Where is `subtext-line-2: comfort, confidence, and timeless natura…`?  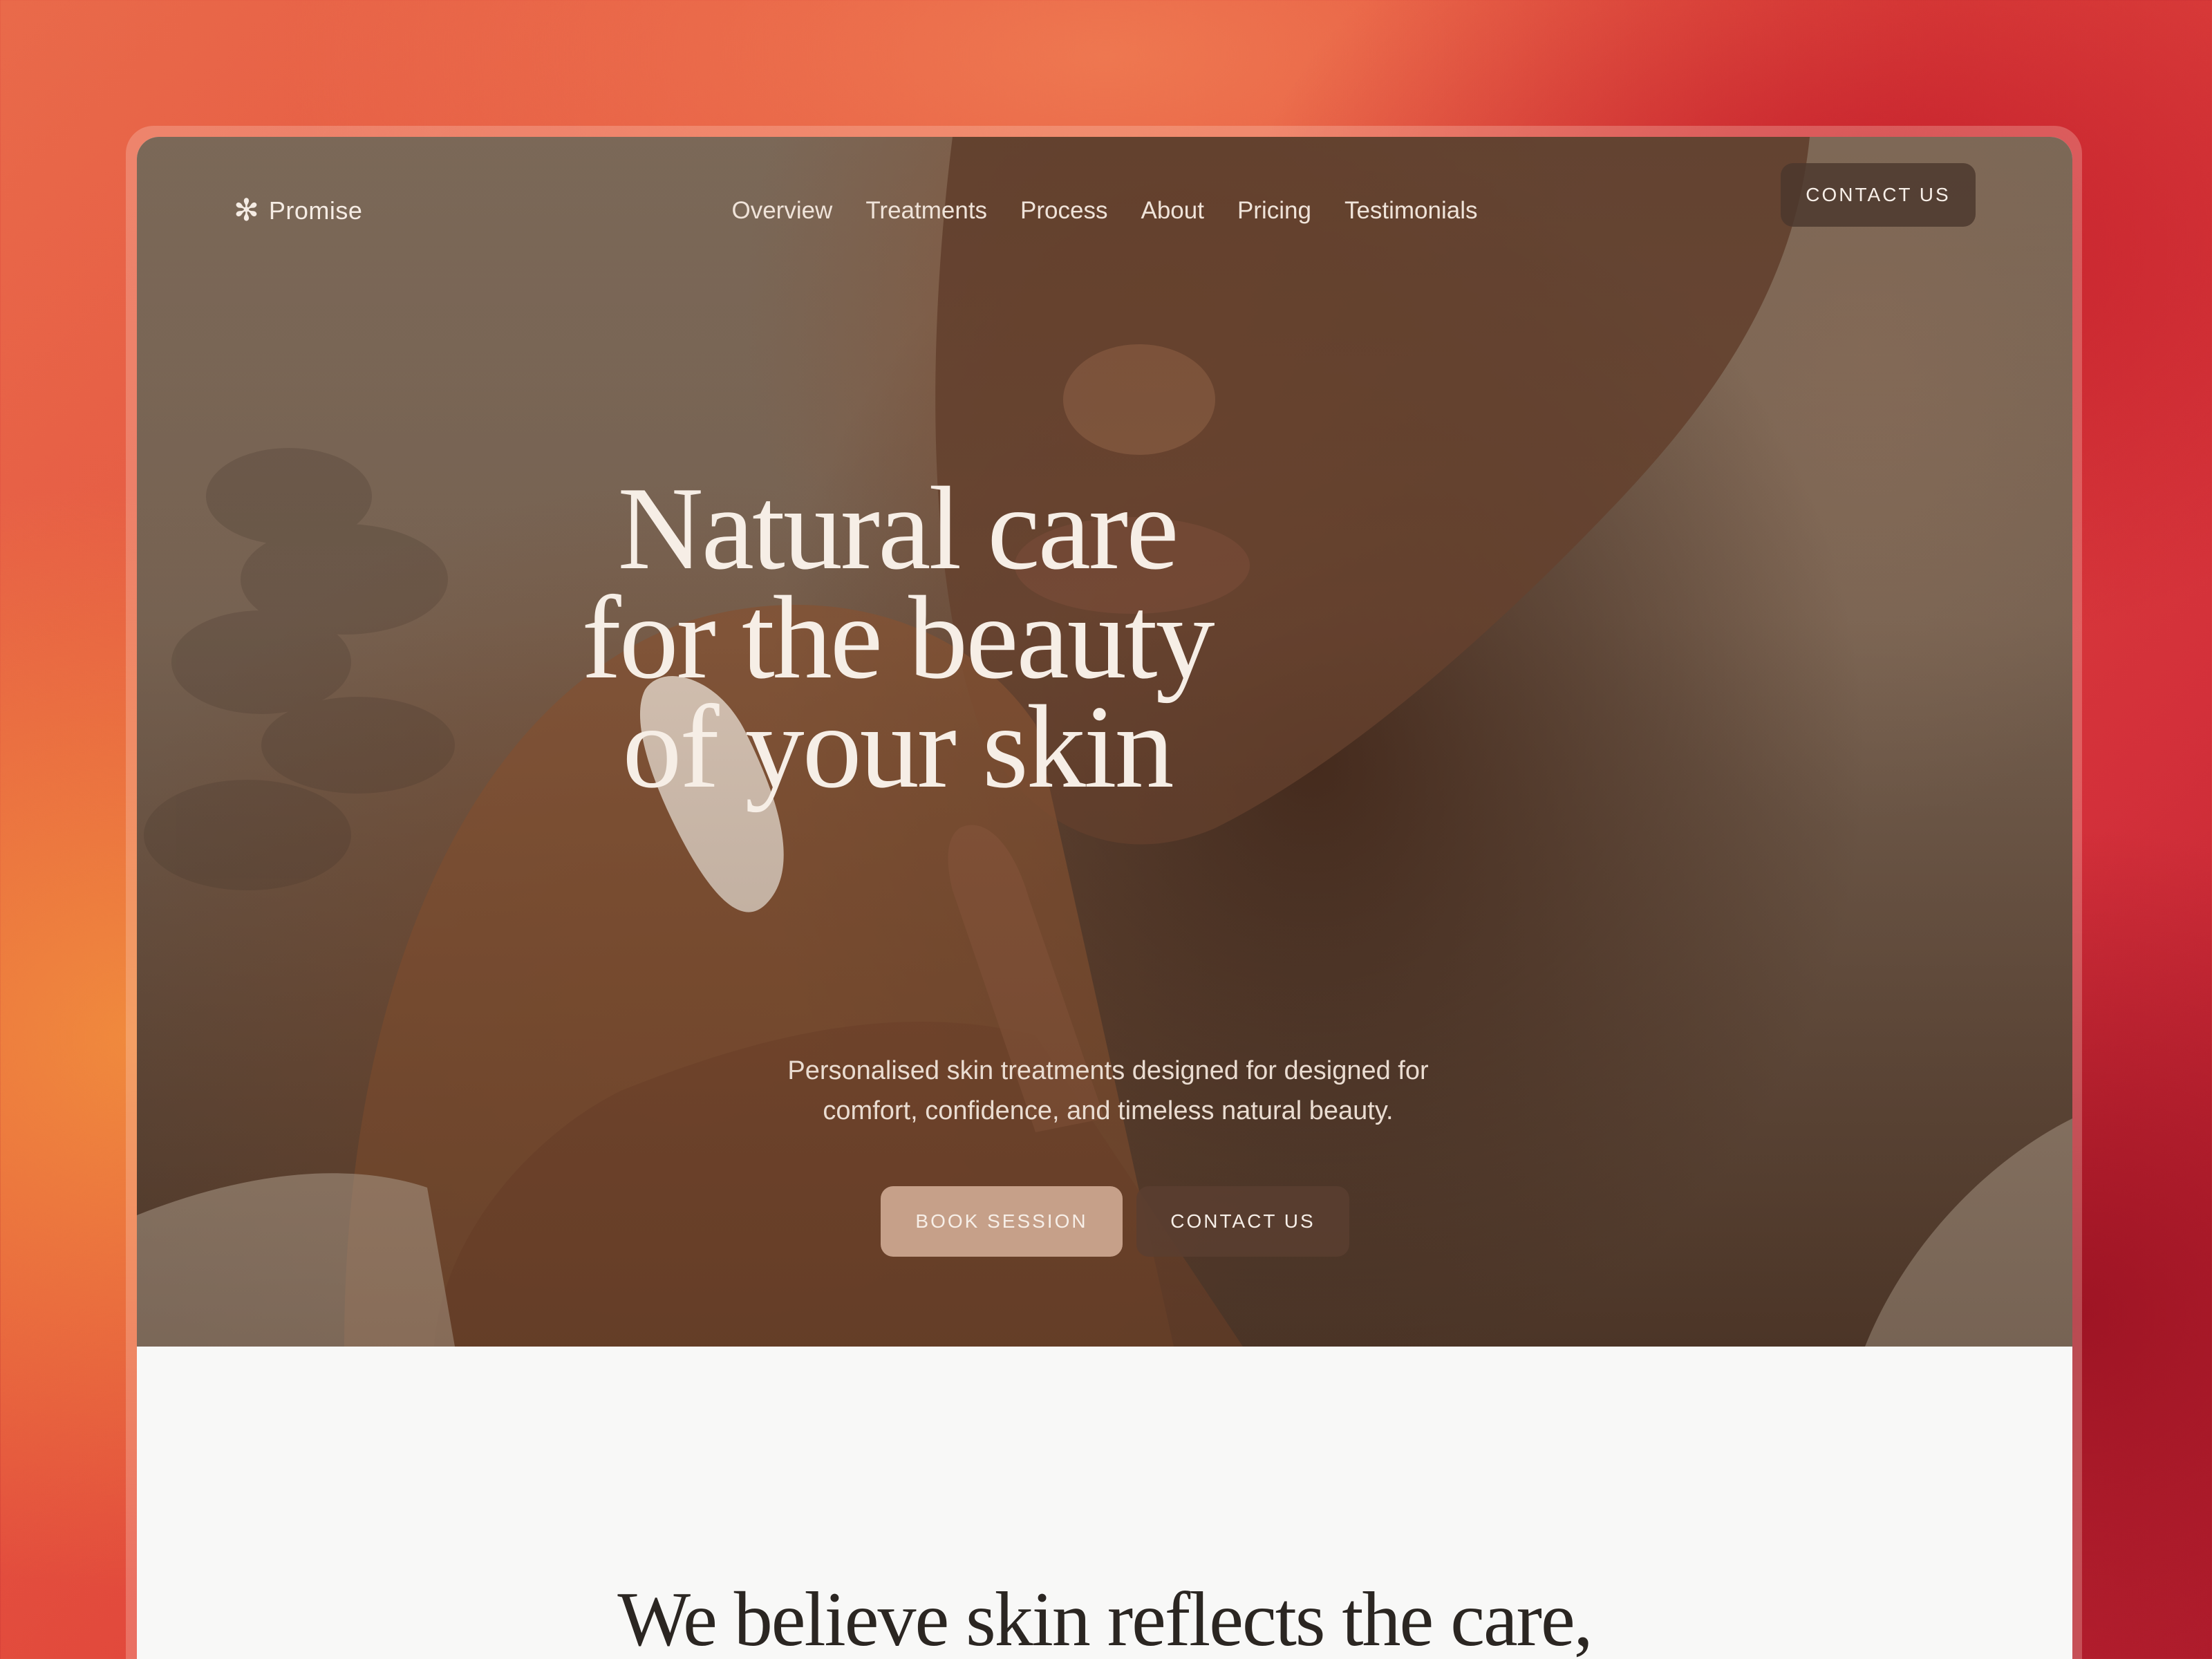 subtext-line-2: comfort, confidence, and timeless natura… is located at coordinates (1108, 1110).